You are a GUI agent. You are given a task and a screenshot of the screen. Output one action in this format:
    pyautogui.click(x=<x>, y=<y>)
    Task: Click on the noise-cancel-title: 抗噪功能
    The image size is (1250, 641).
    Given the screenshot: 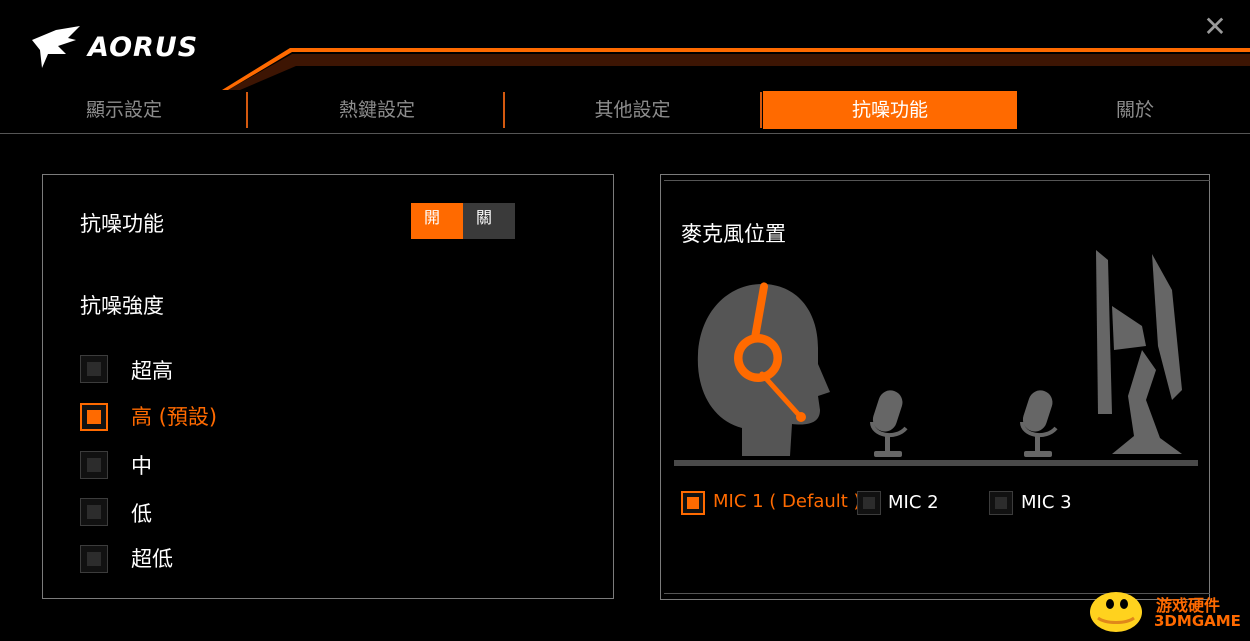 What is the action you would take?
    pyautogui.click(x=122, y=224)
    